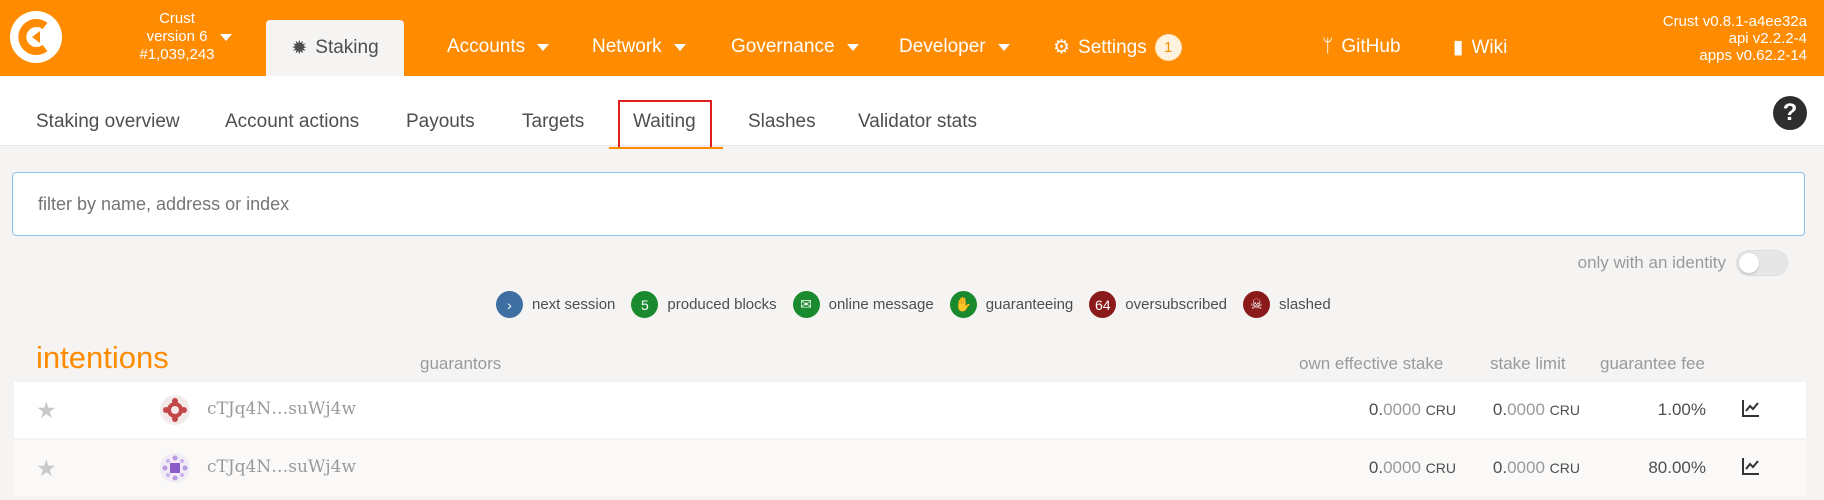  What do you see at coordinates (1103, 304) in the screenshot?
I see `oversubscribed-badge: 64` at bounding box center [1103, 304].